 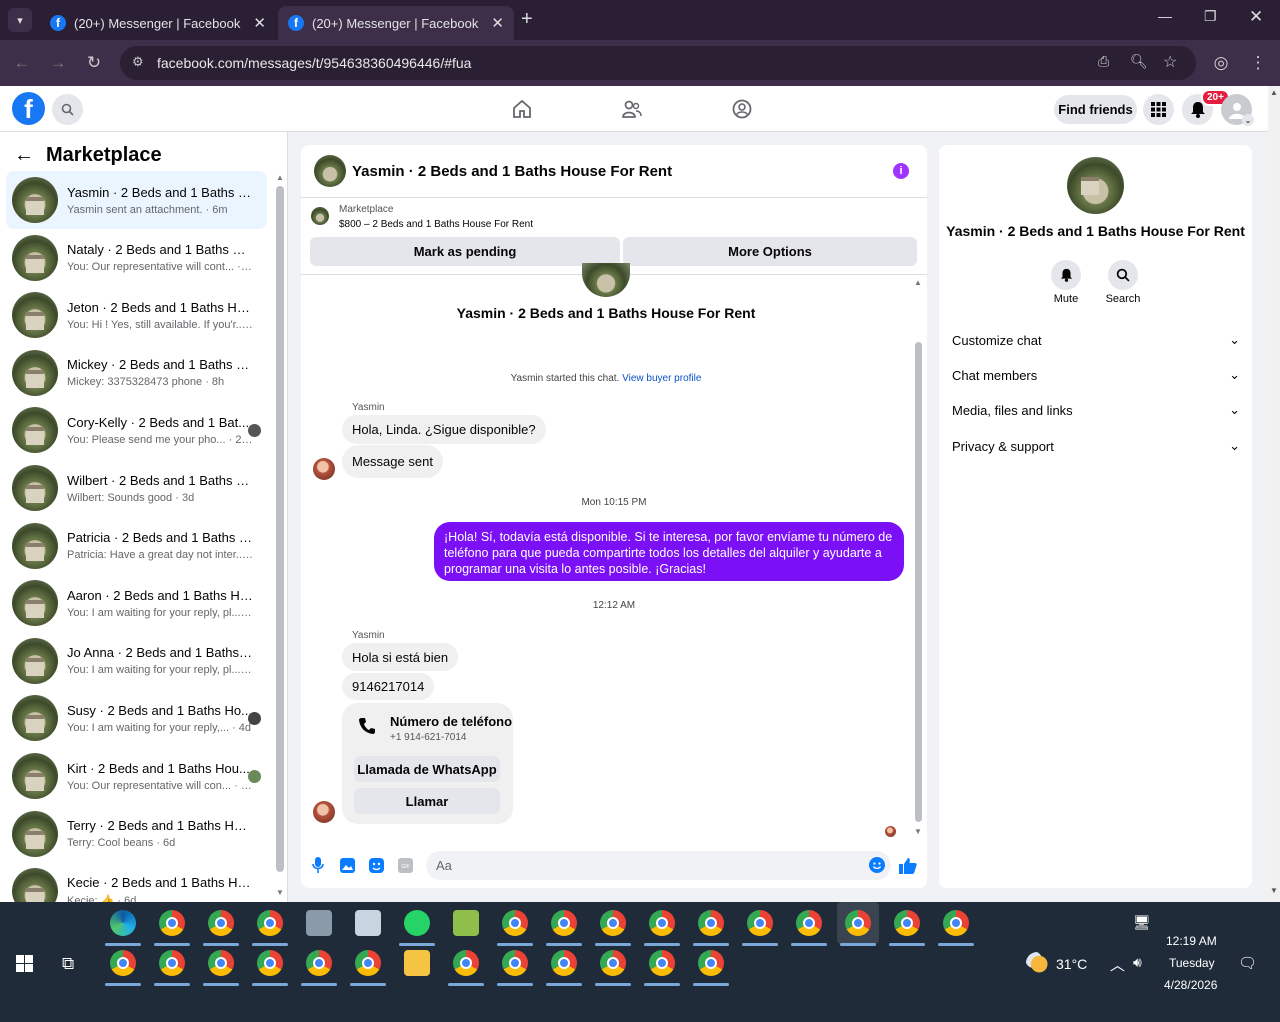 I want to click on site-info-icon: ⚙, so click(x=138, y=62).